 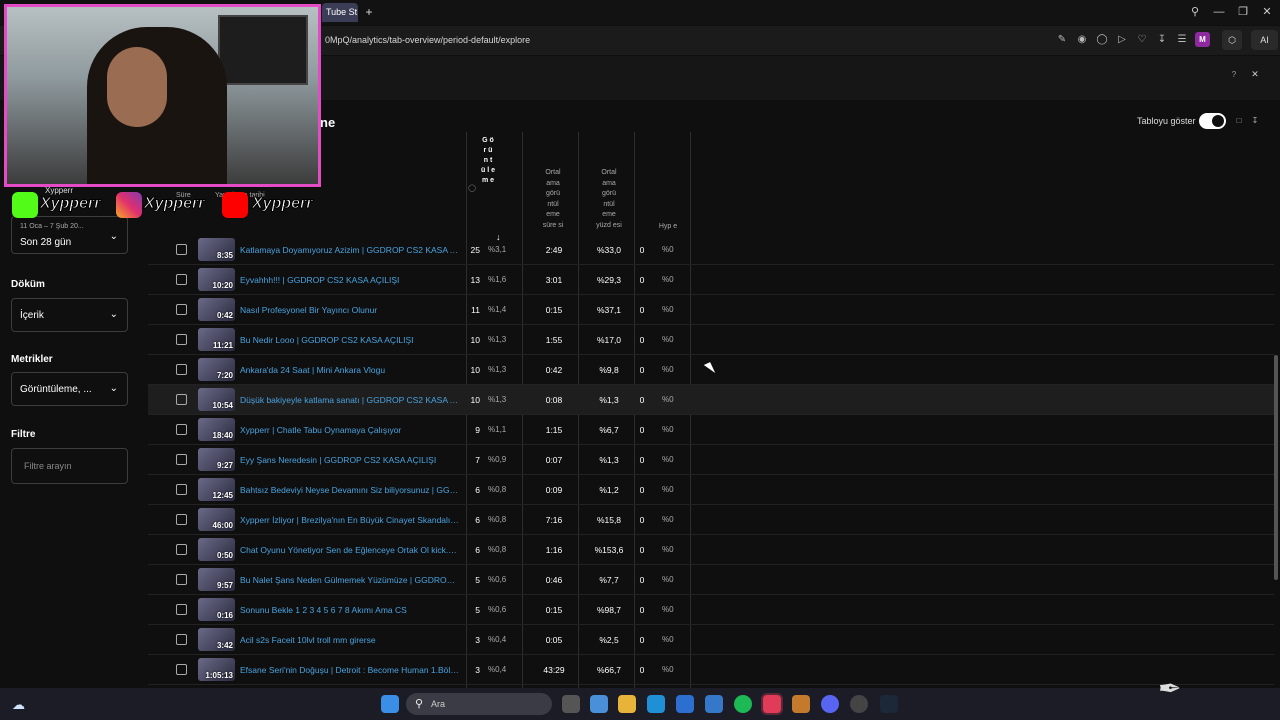 I want to click on video-title-link: Xypperr | Chatle Tabu Oynamaya Çalışıyor, so click(x=350, y=430).